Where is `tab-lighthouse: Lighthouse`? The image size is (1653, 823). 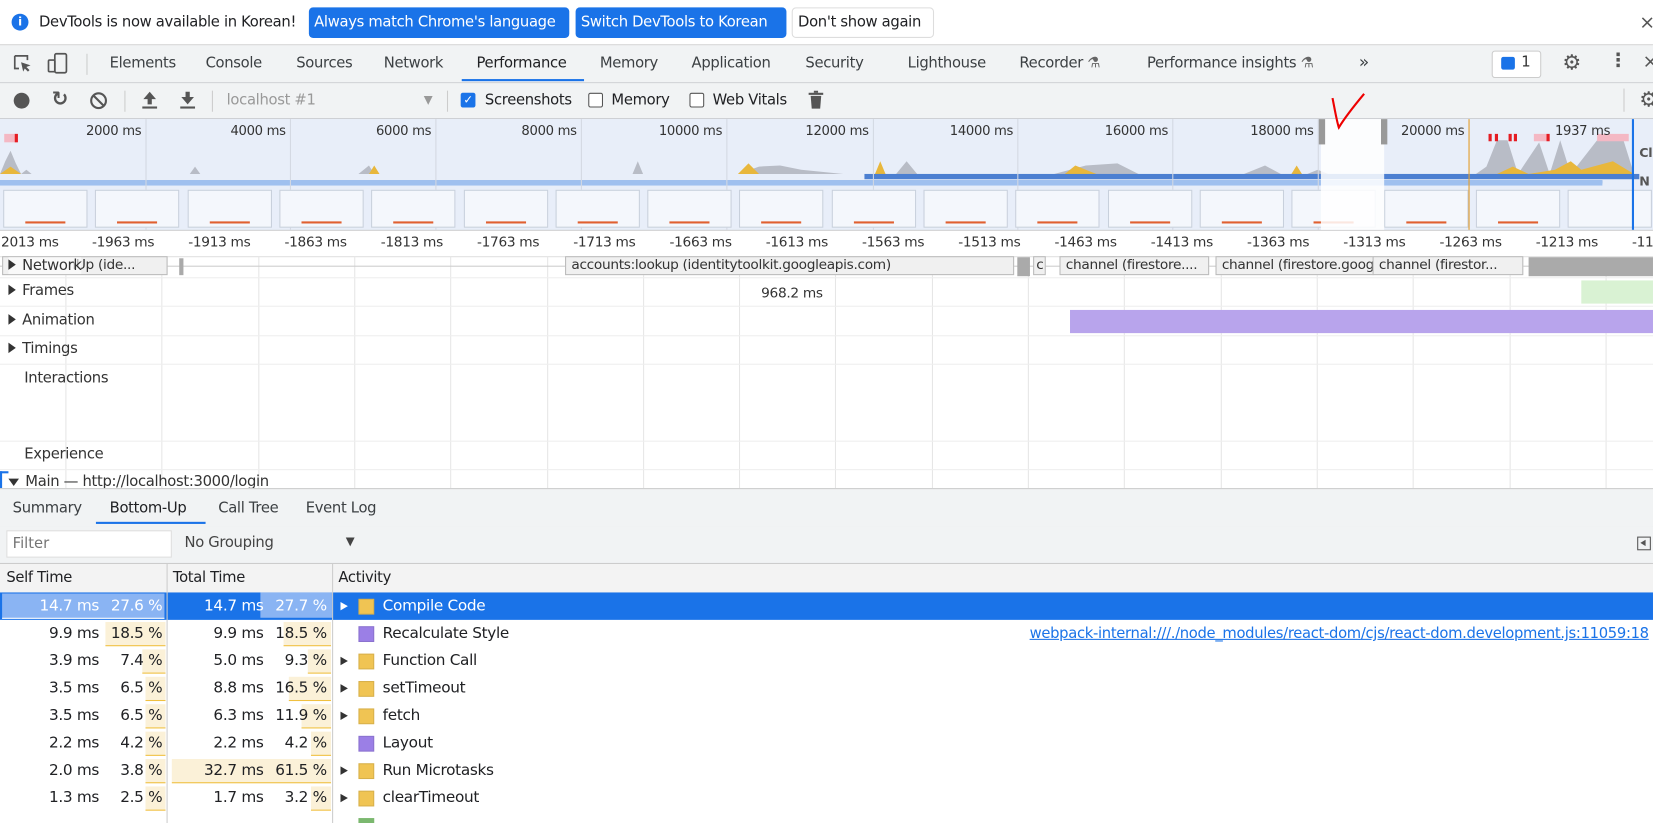 tab-lighthouse: Lighthouse is located at coordinates (947, 63).